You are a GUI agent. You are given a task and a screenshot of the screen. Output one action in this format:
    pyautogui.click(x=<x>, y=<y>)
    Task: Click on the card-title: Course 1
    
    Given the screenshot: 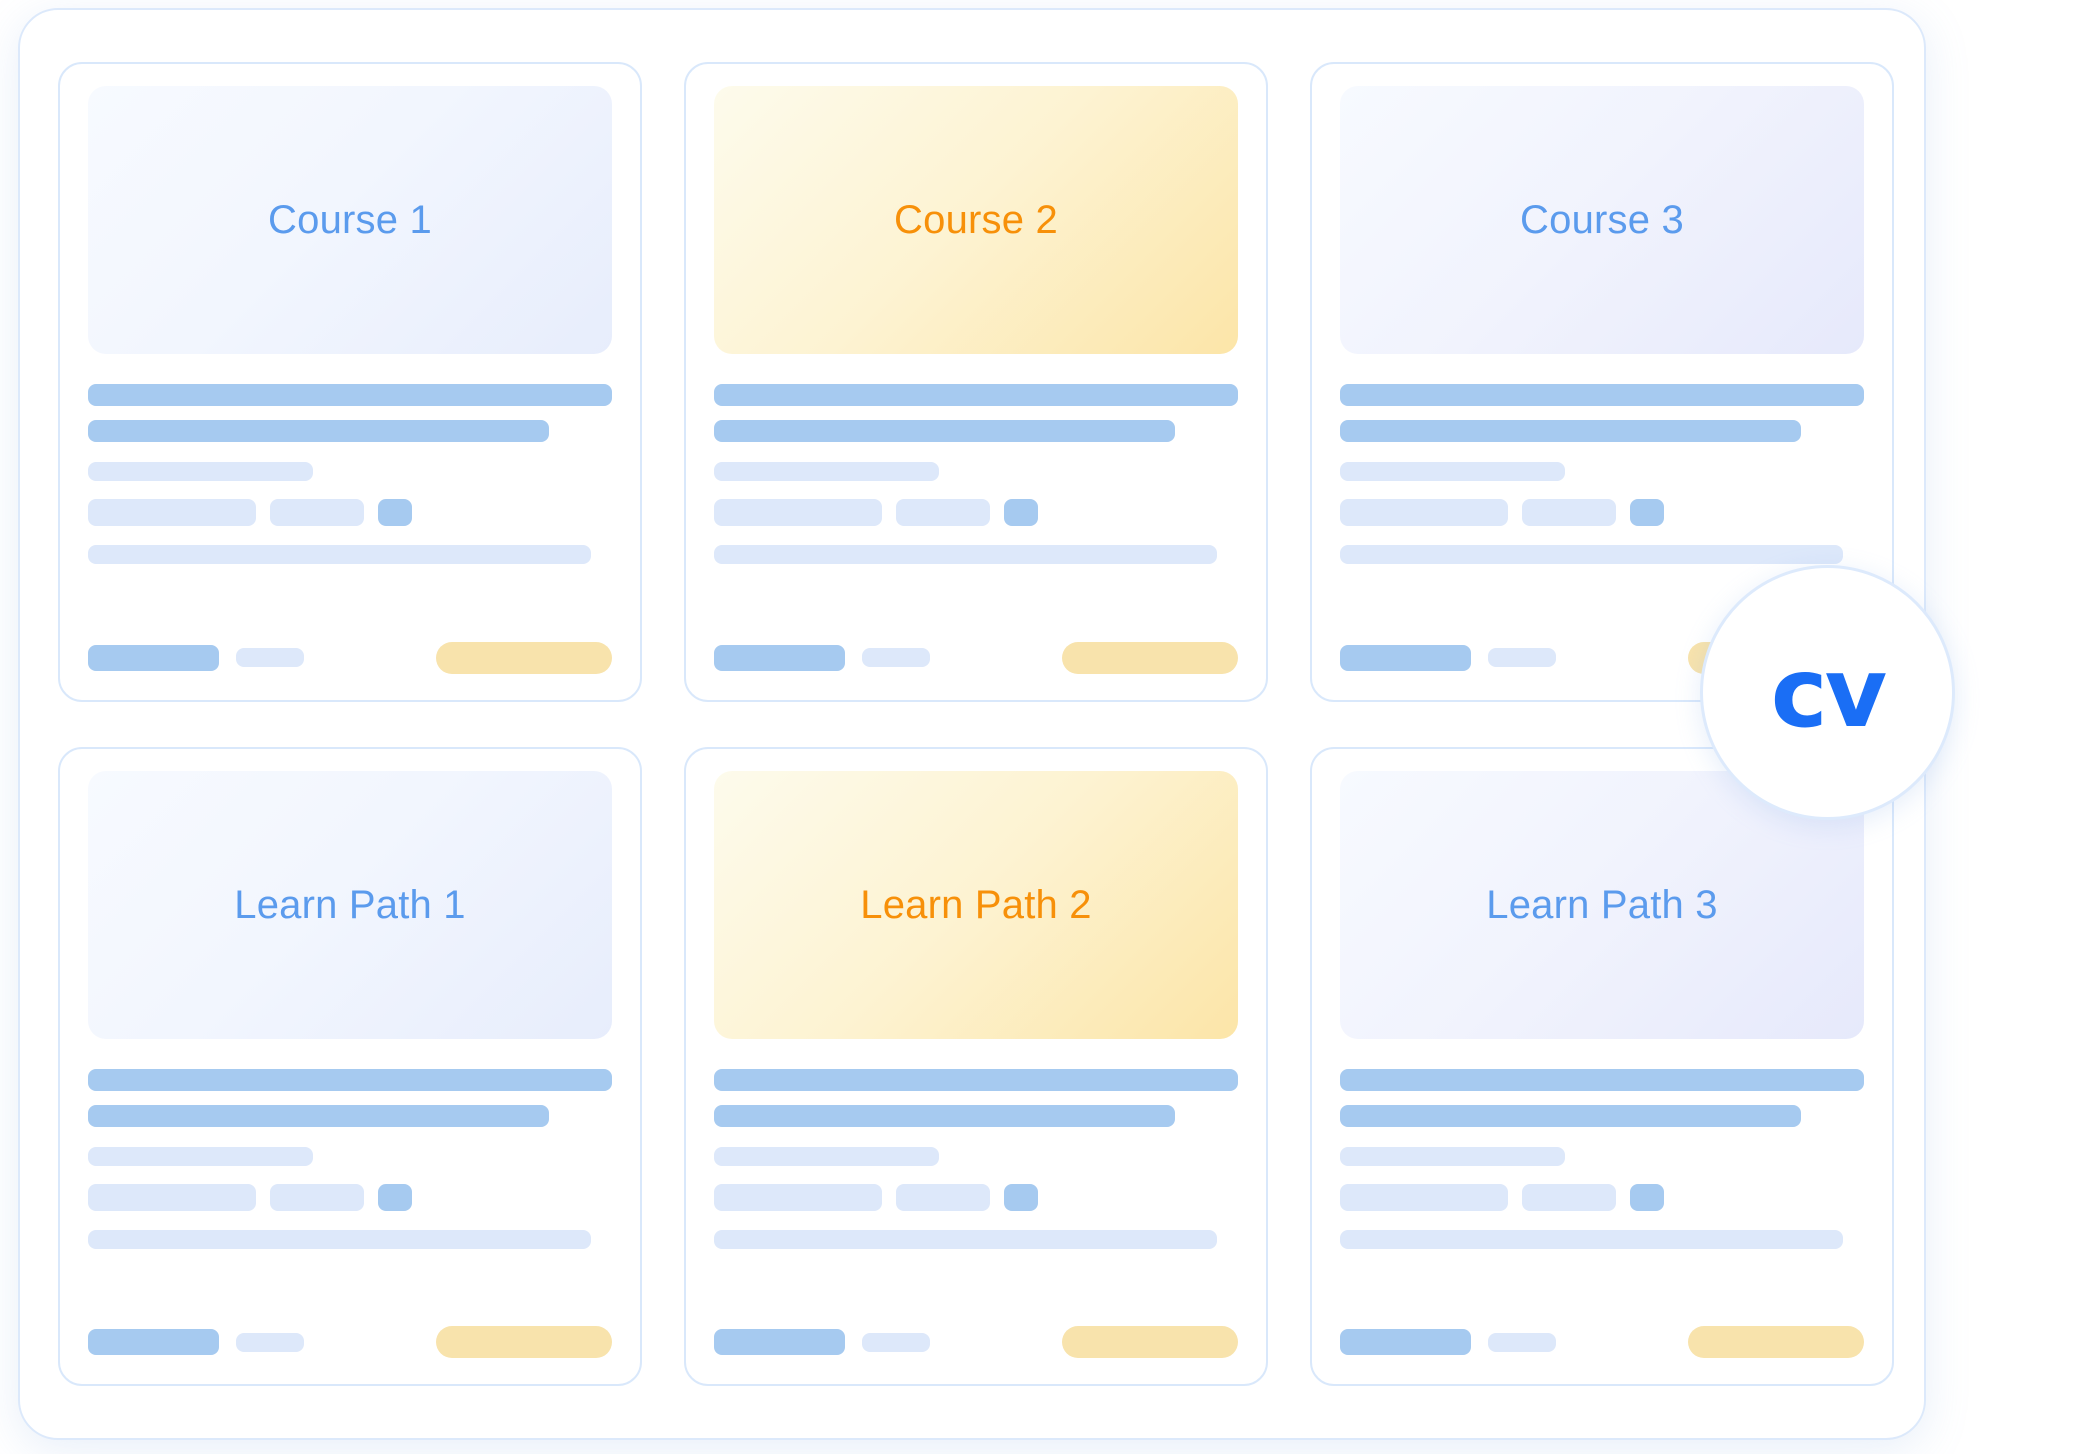 What is the action you would take?
    pyautogui.click(x=350, y=220)
    